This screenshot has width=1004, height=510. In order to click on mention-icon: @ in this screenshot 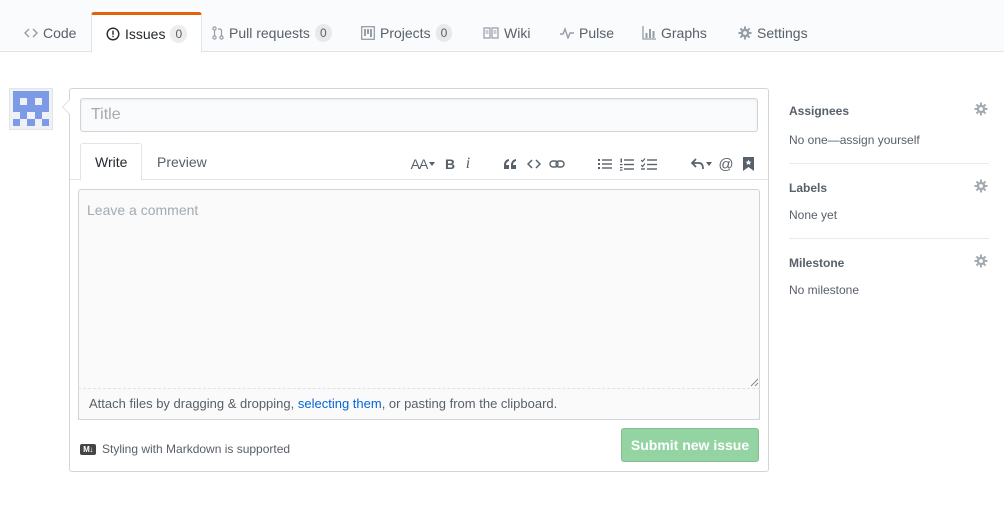, I will do `click(726, 164)`.